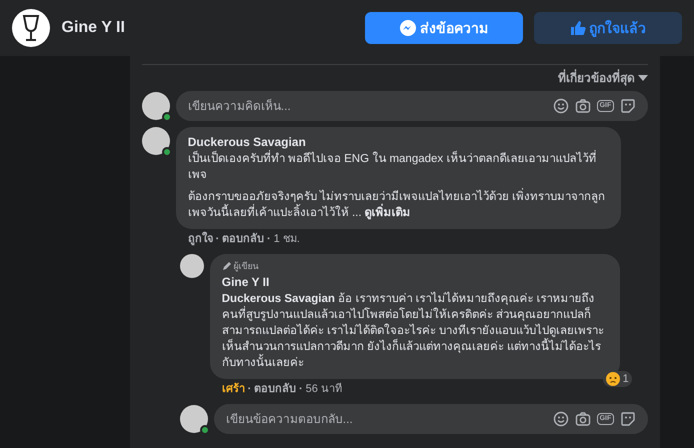 This screenshot has width=694, height=448. Describe the element at coordinates (398, 167) in the screenshot. I see `comment-text: เป็นเป็ดเองครับที่ทำ พอดีไปเจอ ENG ใน mangadex เห็นว่าตลกดีเลยเอามาแปลไว้ที่เพจ` at that location.